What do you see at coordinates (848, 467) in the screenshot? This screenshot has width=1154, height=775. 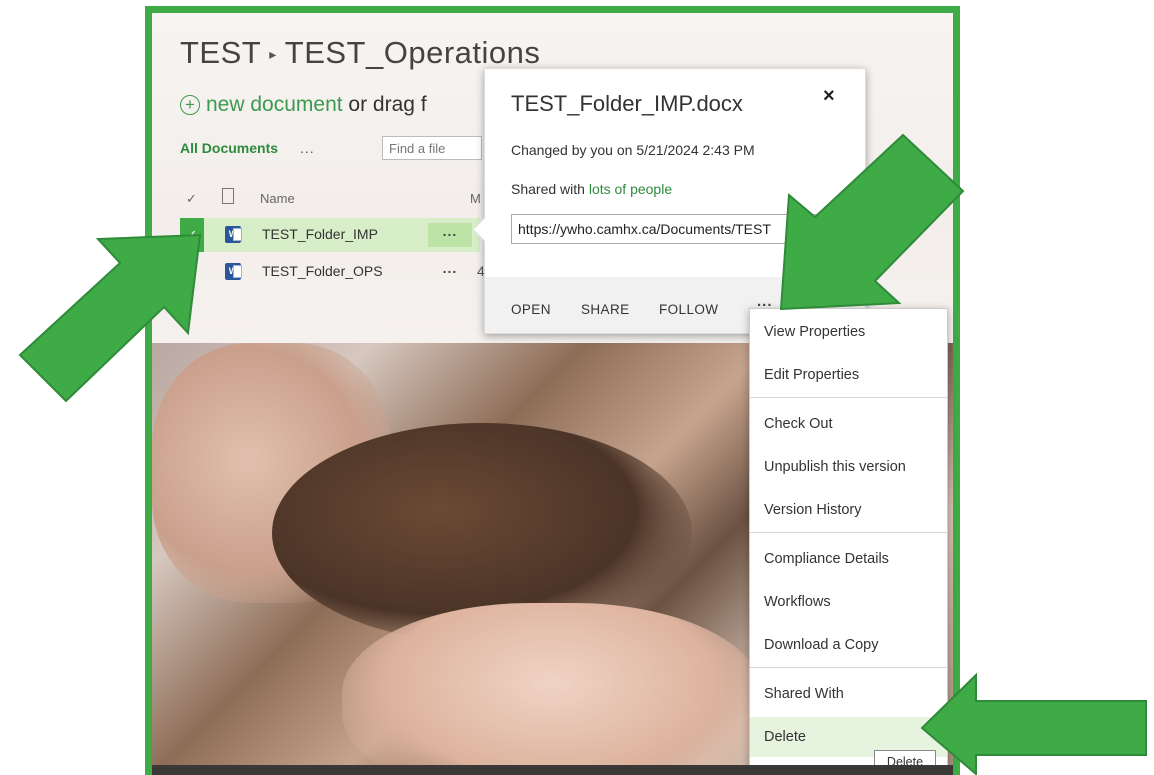 I see `menu-item-unpublish: Unpublish this version` at bounding box center [848, 467].